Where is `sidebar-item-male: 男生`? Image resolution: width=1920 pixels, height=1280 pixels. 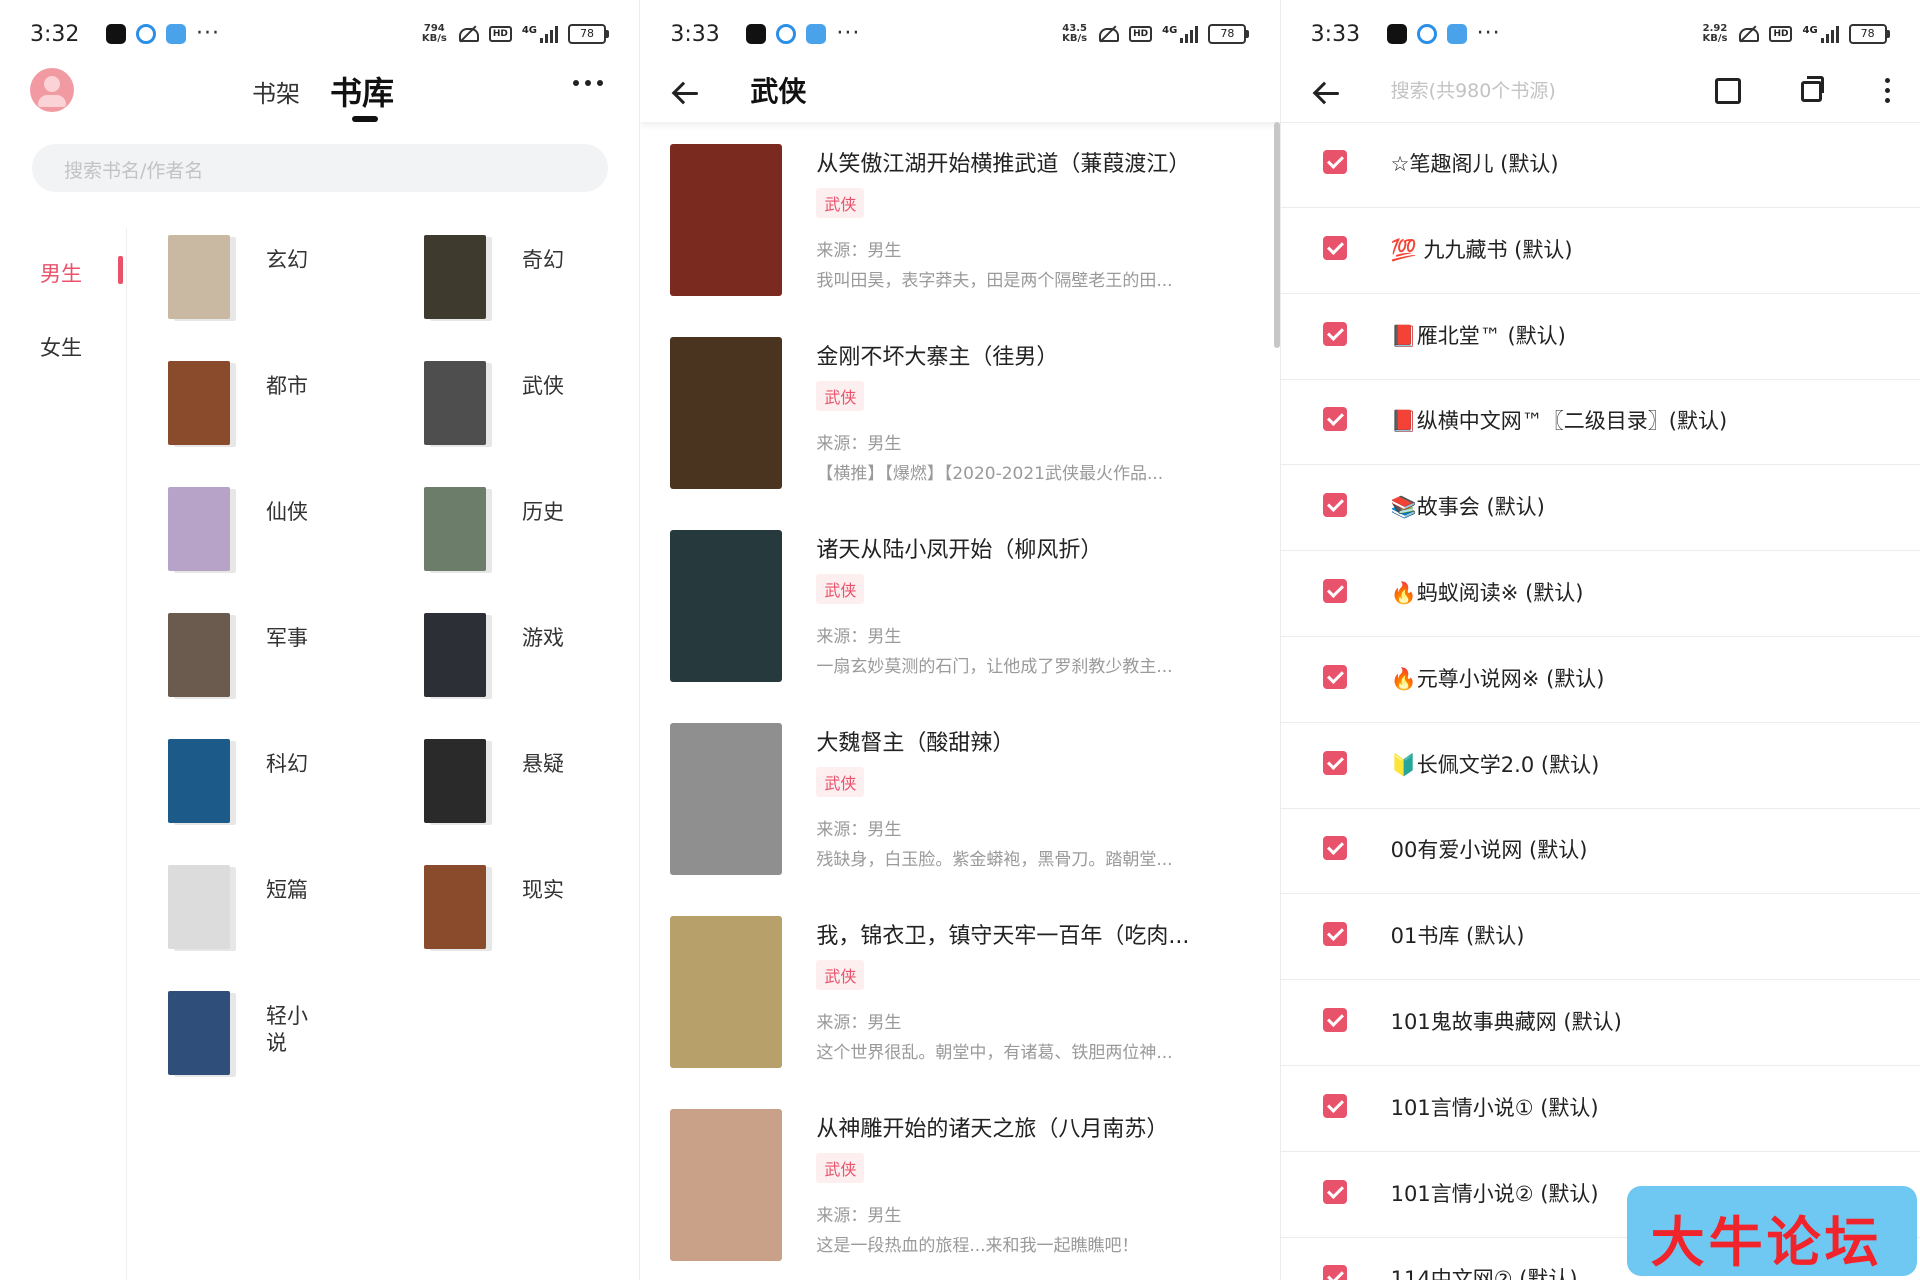 sidebar-item-male: 男生 is located at coordinates (81, 272).